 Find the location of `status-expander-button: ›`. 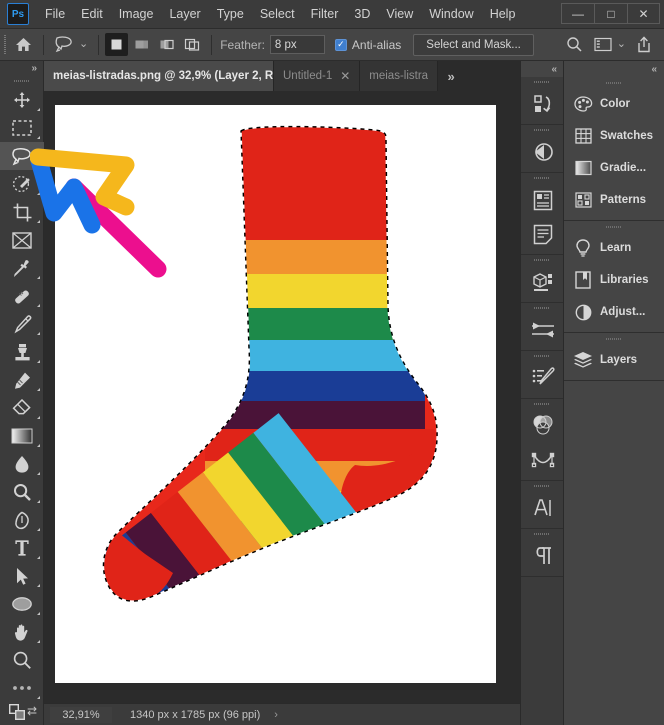

status-expander-button: › is located at coordinates (276, 715).